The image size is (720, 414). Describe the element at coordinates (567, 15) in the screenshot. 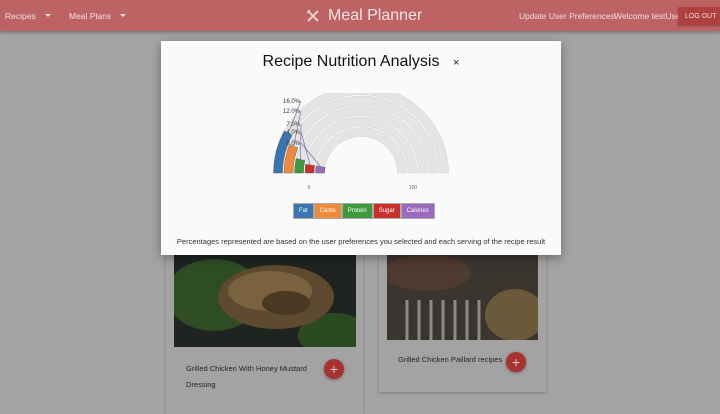

I see `update-preferences-link: Update User Preferences` at that location.